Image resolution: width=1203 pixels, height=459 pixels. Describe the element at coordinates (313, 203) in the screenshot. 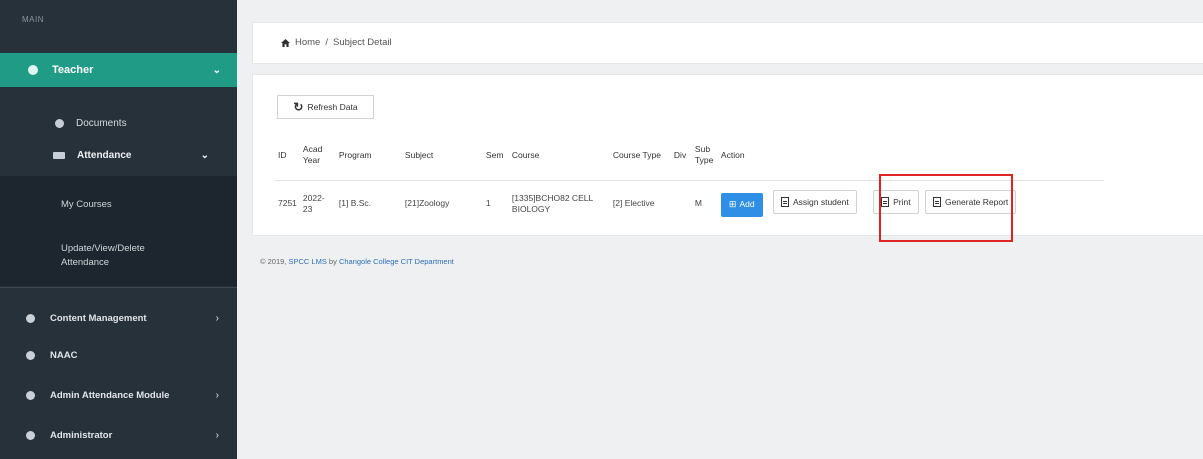

I see `cell-acad-year: 2022-23` at that location.